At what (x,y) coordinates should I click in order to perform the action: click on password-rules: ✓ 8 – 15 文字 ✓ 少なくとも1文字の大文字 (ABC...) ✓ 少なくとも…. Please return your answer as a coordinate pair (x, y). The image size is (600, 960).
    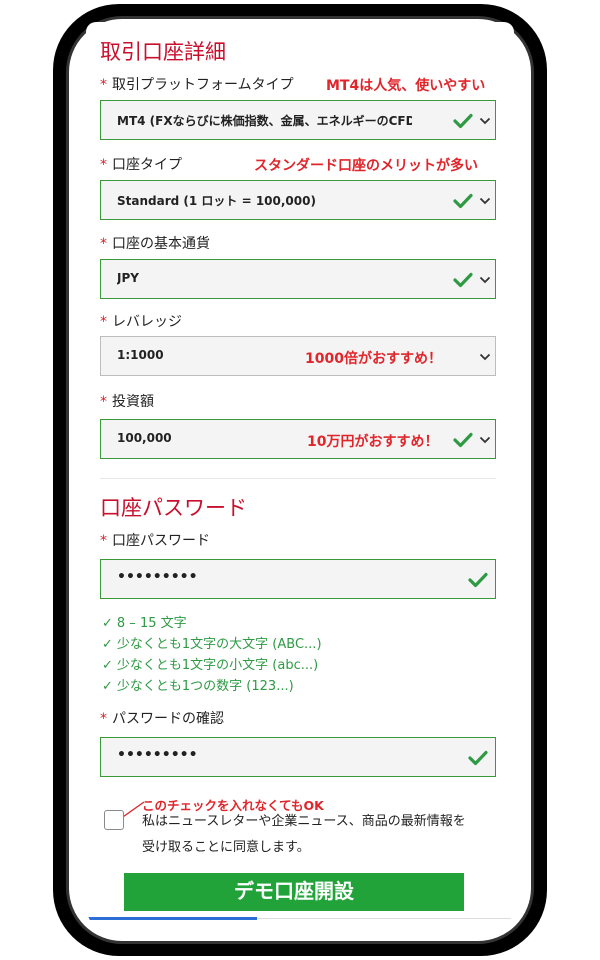
    Looking at the image, I should click on (212, 654).